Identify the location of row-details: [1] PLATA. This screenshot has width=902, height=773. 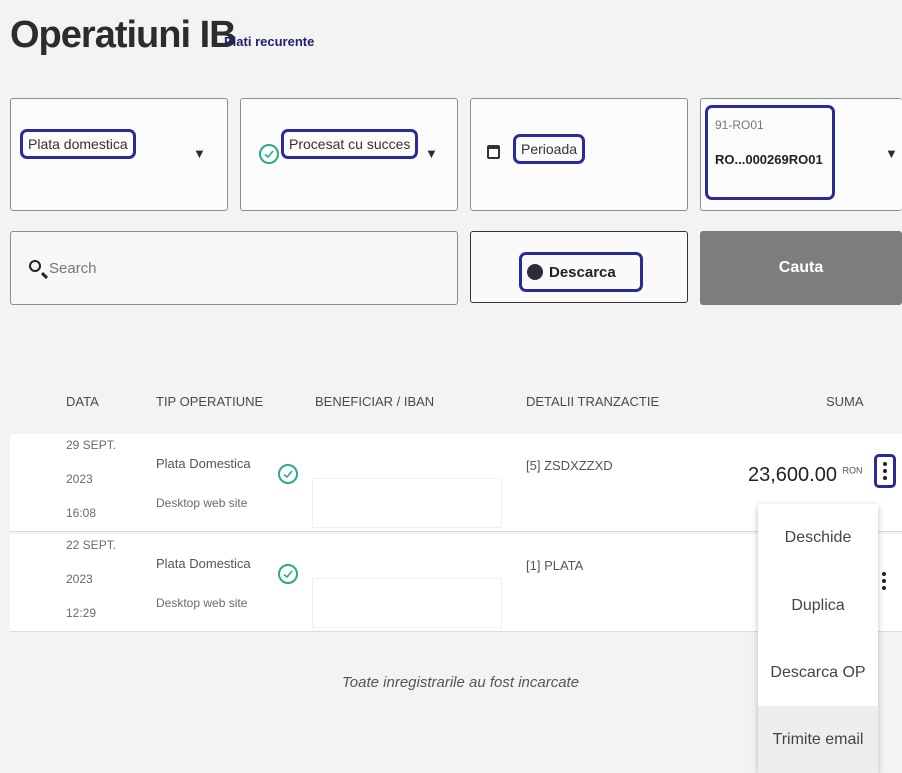
(555, 565).